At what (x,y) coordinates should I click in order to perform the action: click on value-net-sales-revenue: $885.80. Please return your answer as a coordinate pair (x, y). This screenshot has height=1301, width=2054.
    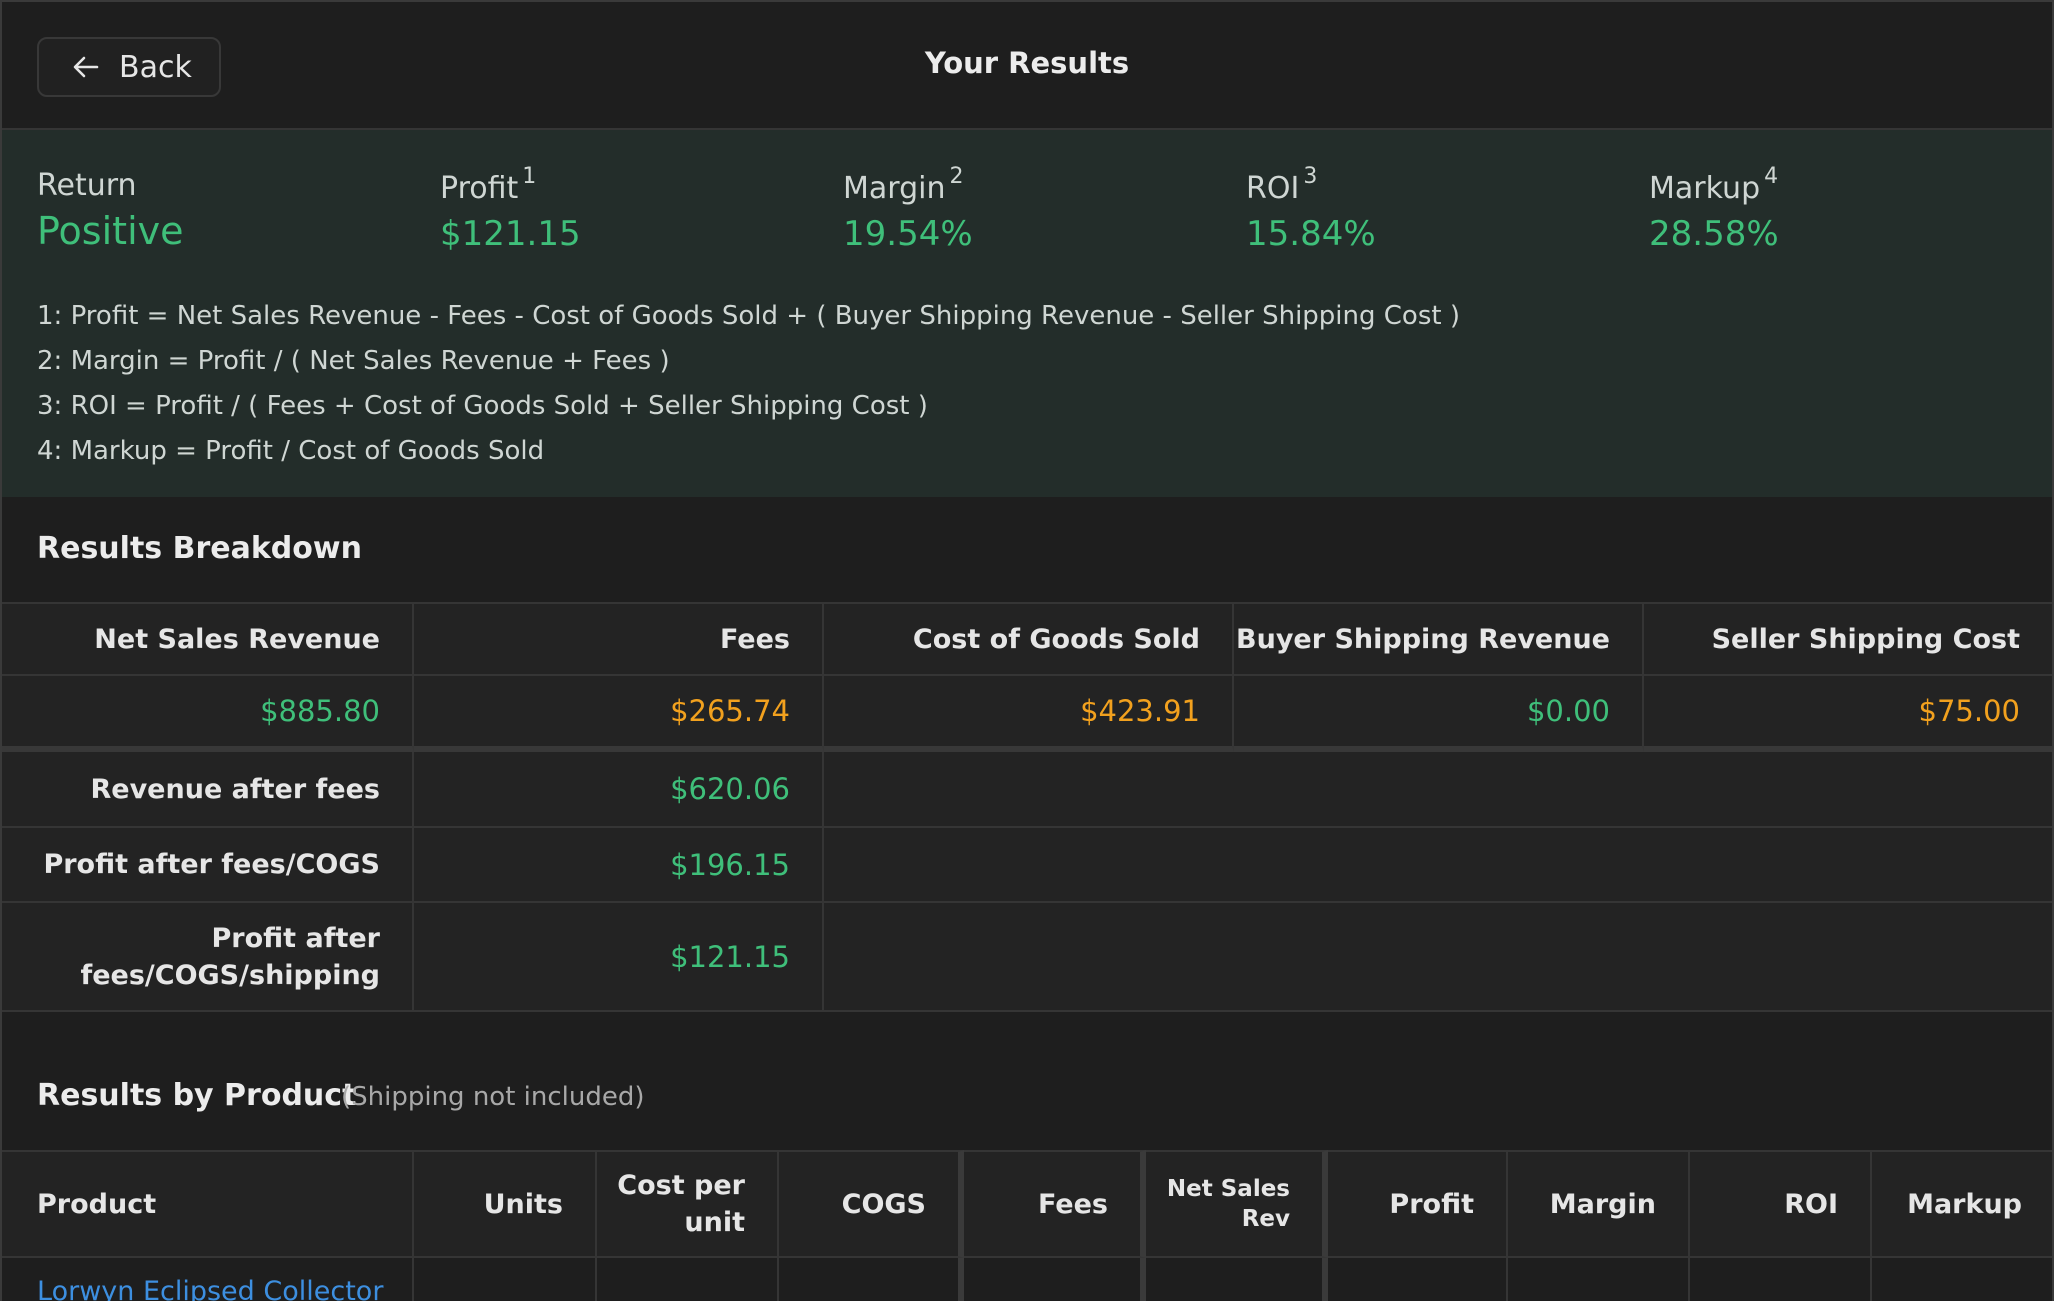
    Looking at the image, I should click on (208, 714).